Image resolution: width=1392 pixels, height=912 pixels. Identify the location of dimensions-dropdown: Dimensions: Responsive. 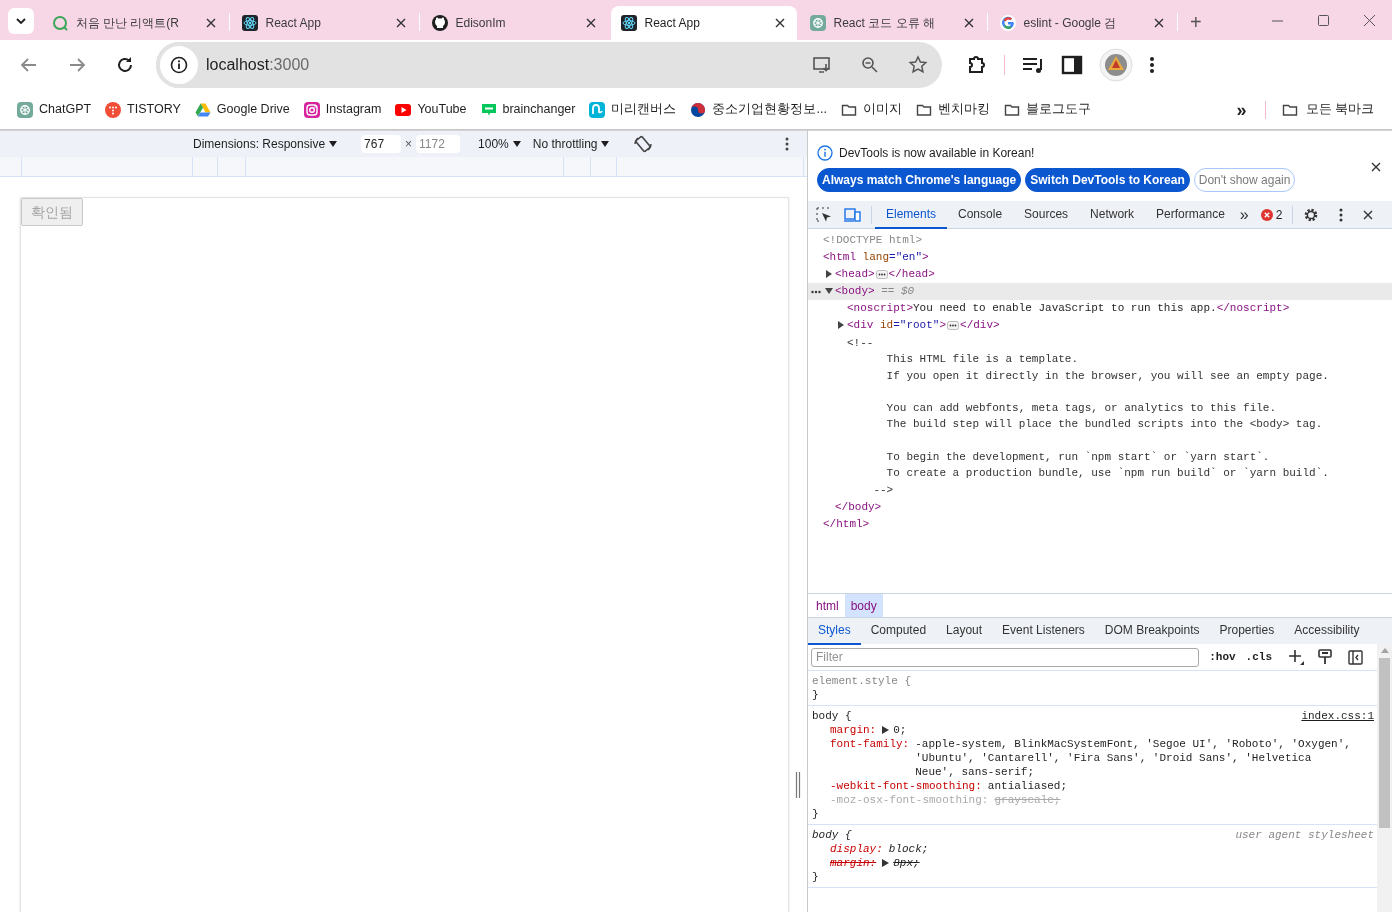
(265, 144).